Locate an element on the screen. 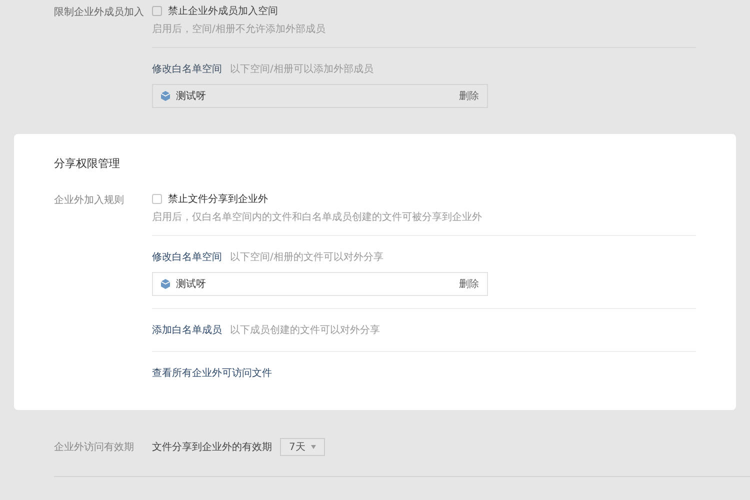 Image resolution: width=750 pixels, height=500 pixels. checkbox-hint: 启用后，仅白名单空间内的文件和白名单成员创建的文件可被分享到企业外 is located at coordinates (317, 217).